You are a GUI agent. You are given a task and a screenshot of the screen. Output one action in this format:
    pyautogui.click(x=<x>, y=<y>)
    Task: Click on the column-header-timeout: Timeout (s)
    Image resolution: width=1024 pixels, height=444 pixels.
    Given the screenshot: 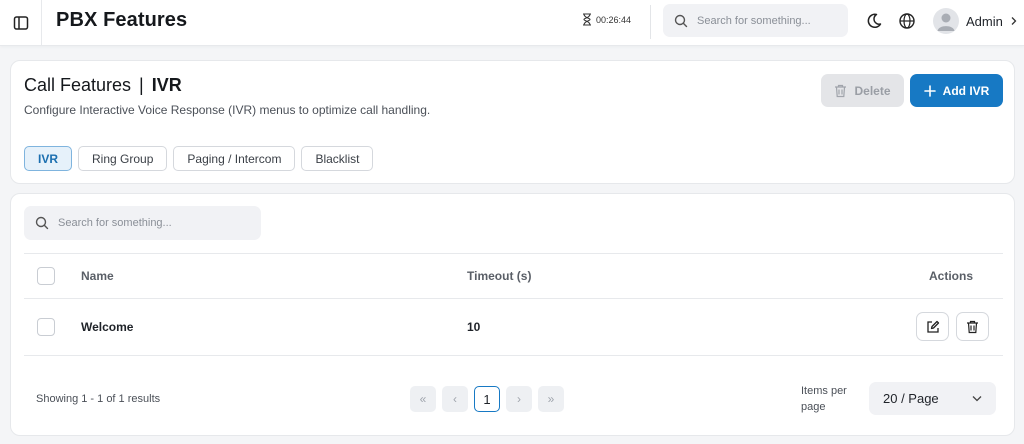 What is the action you would take?
    pyautogui.click(x=499, y=276)
    